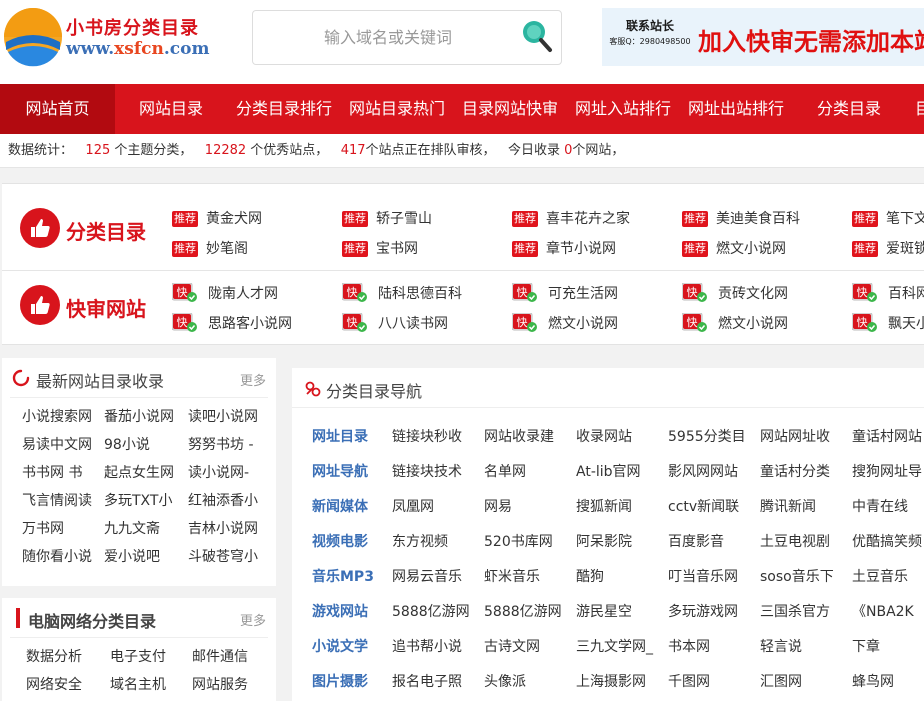 Image resolution: width=924 pixels, height=701 pixels. Describe the element at coordinates (231, 323) in the screenshot. I see `fast-review-site-link: 快 思路客小说网` at that location.